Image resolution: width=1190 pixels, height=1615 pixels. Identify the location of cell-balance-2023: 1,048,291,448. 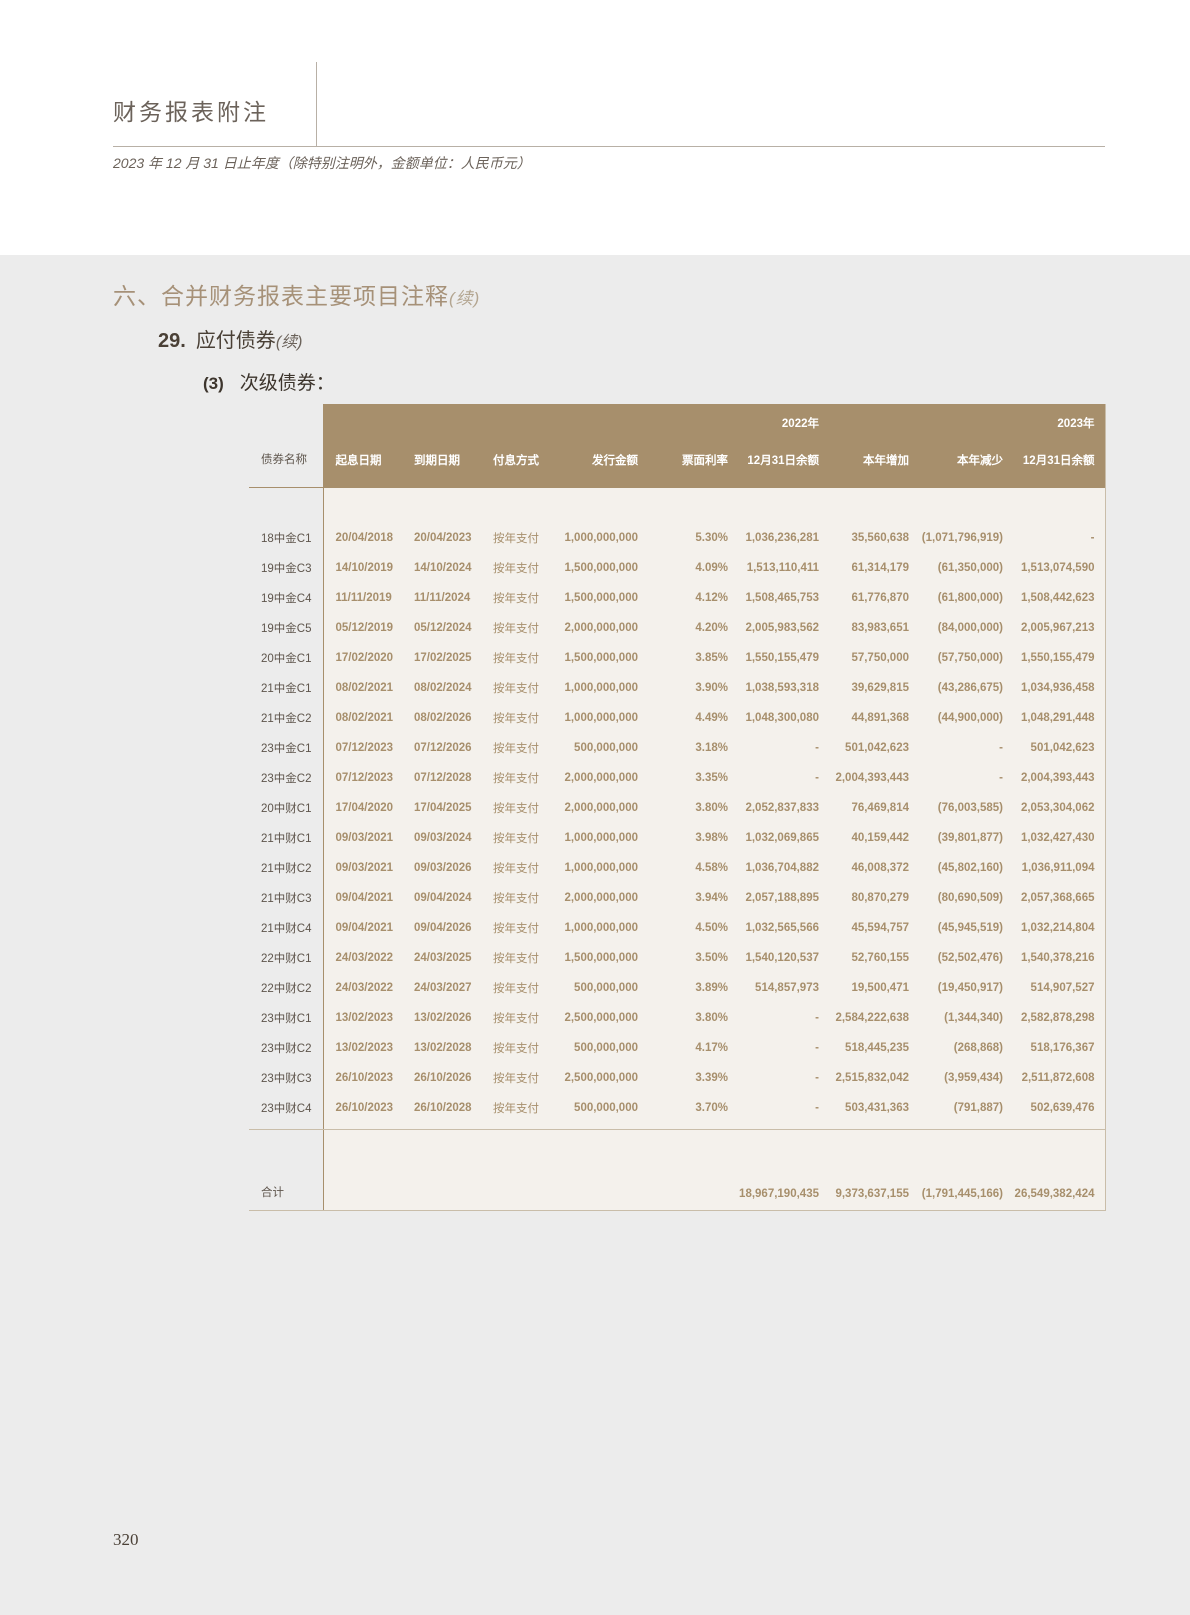
(1059, 718).